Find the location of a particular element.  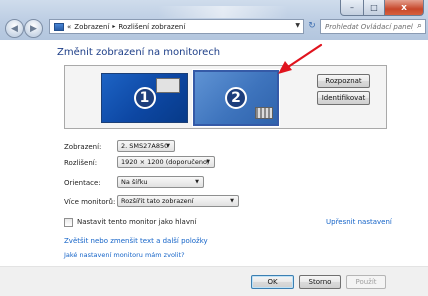

identify-button: Identifikovat is located at coordinates (343, 98).